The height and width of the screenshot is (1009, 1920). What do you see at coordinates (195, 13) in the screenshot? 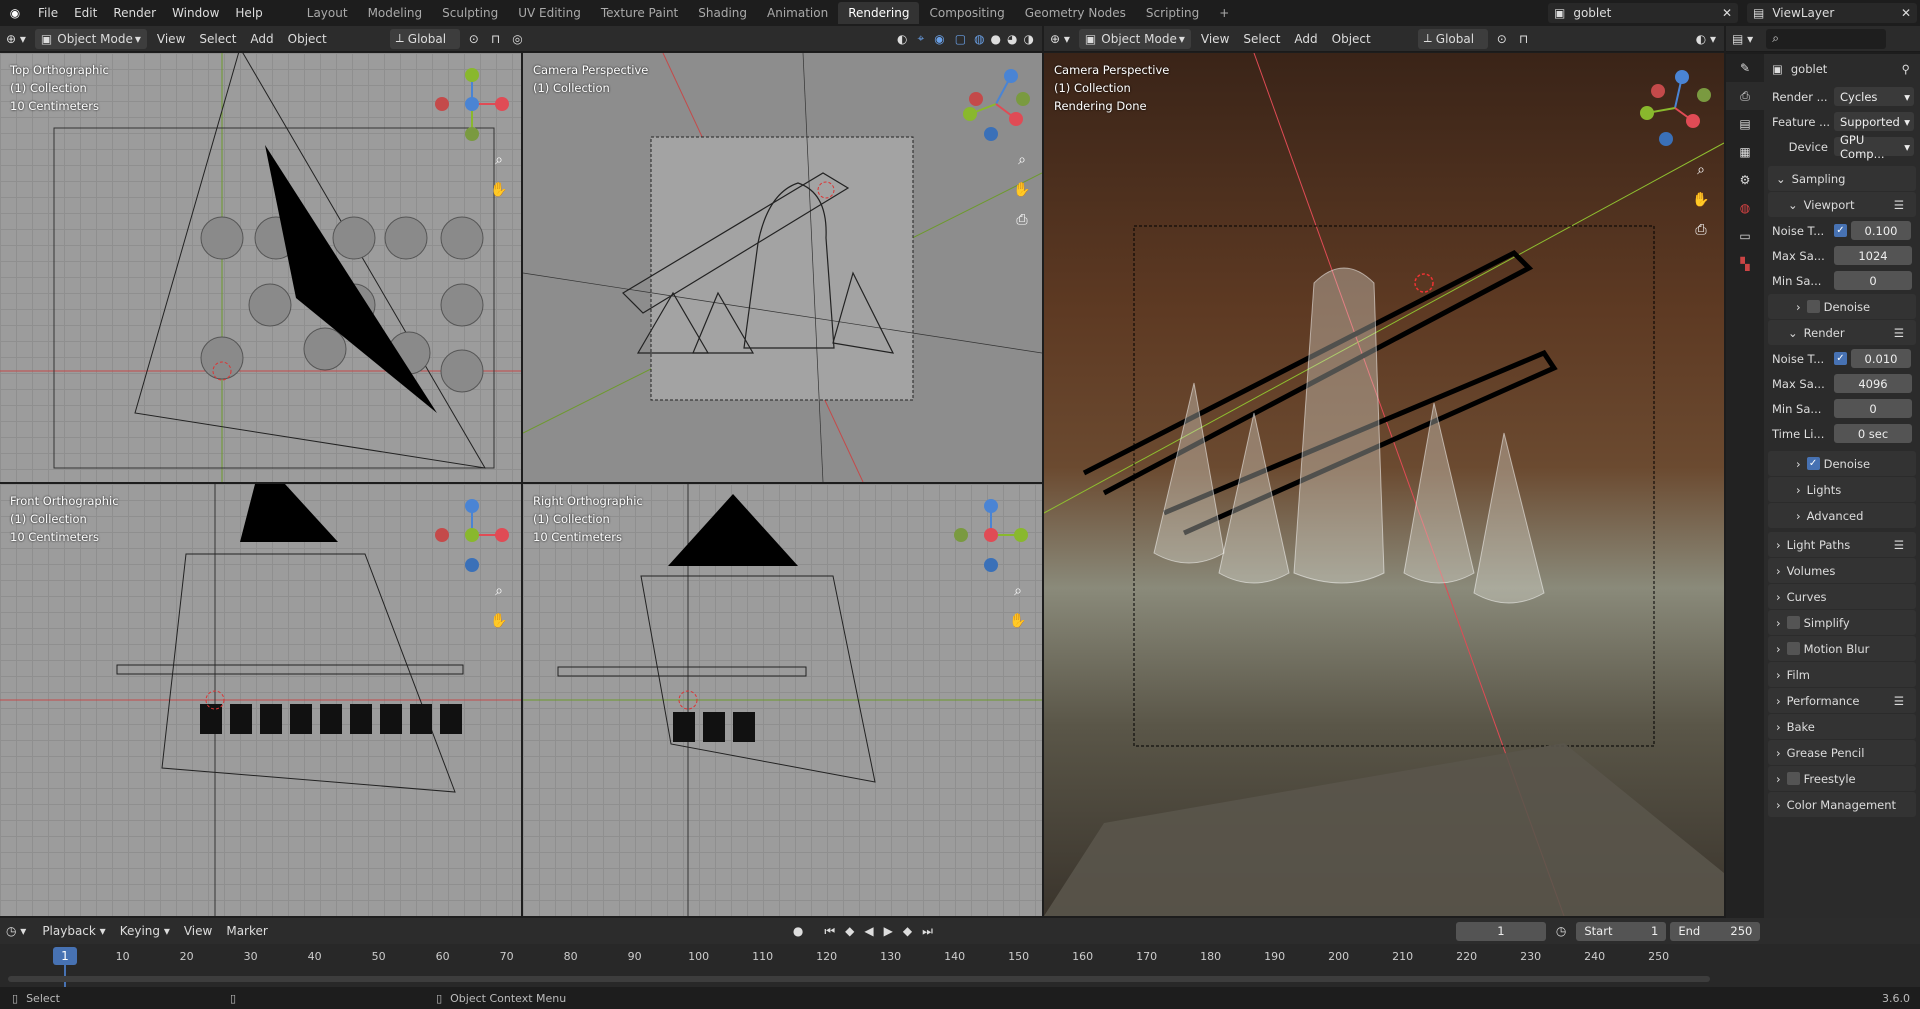
I see `menu-window: Window` at bounding box center [195, 13].